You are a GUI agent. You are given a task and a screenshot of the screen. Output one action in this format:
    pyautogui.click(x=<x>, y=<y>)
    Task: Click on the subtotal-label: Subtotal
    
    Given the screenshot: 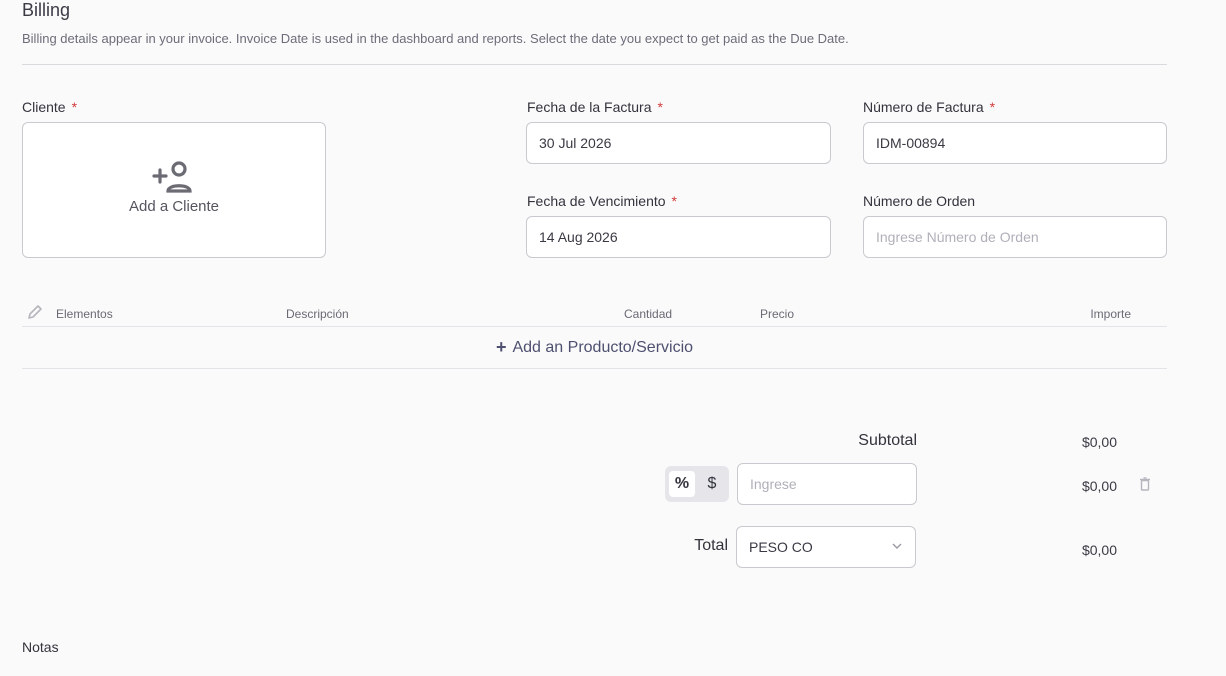 What is the action you would take?
    pyautogui.click(x=887, y=440)
    